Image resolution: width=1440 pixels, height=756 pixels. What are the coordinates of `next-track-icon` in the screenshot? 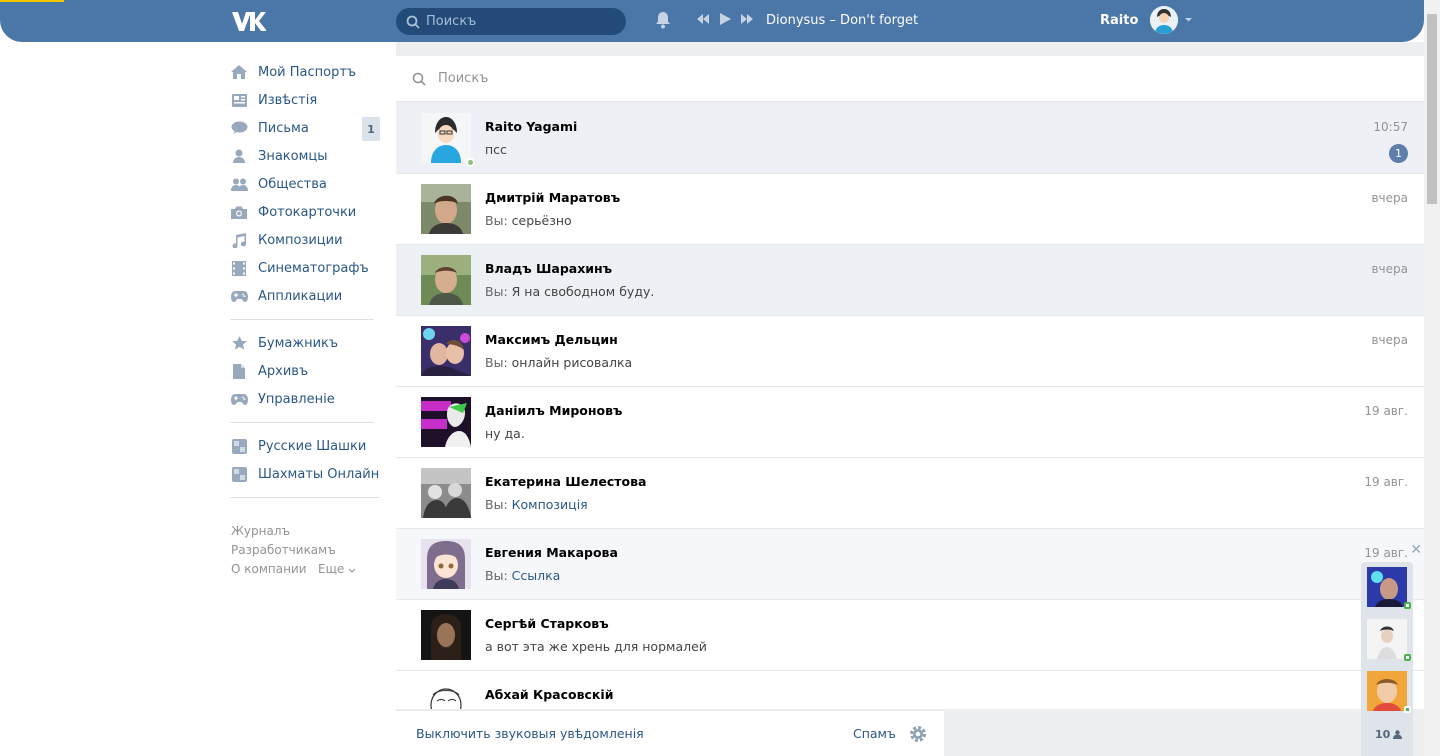 It's located at (747, 19).